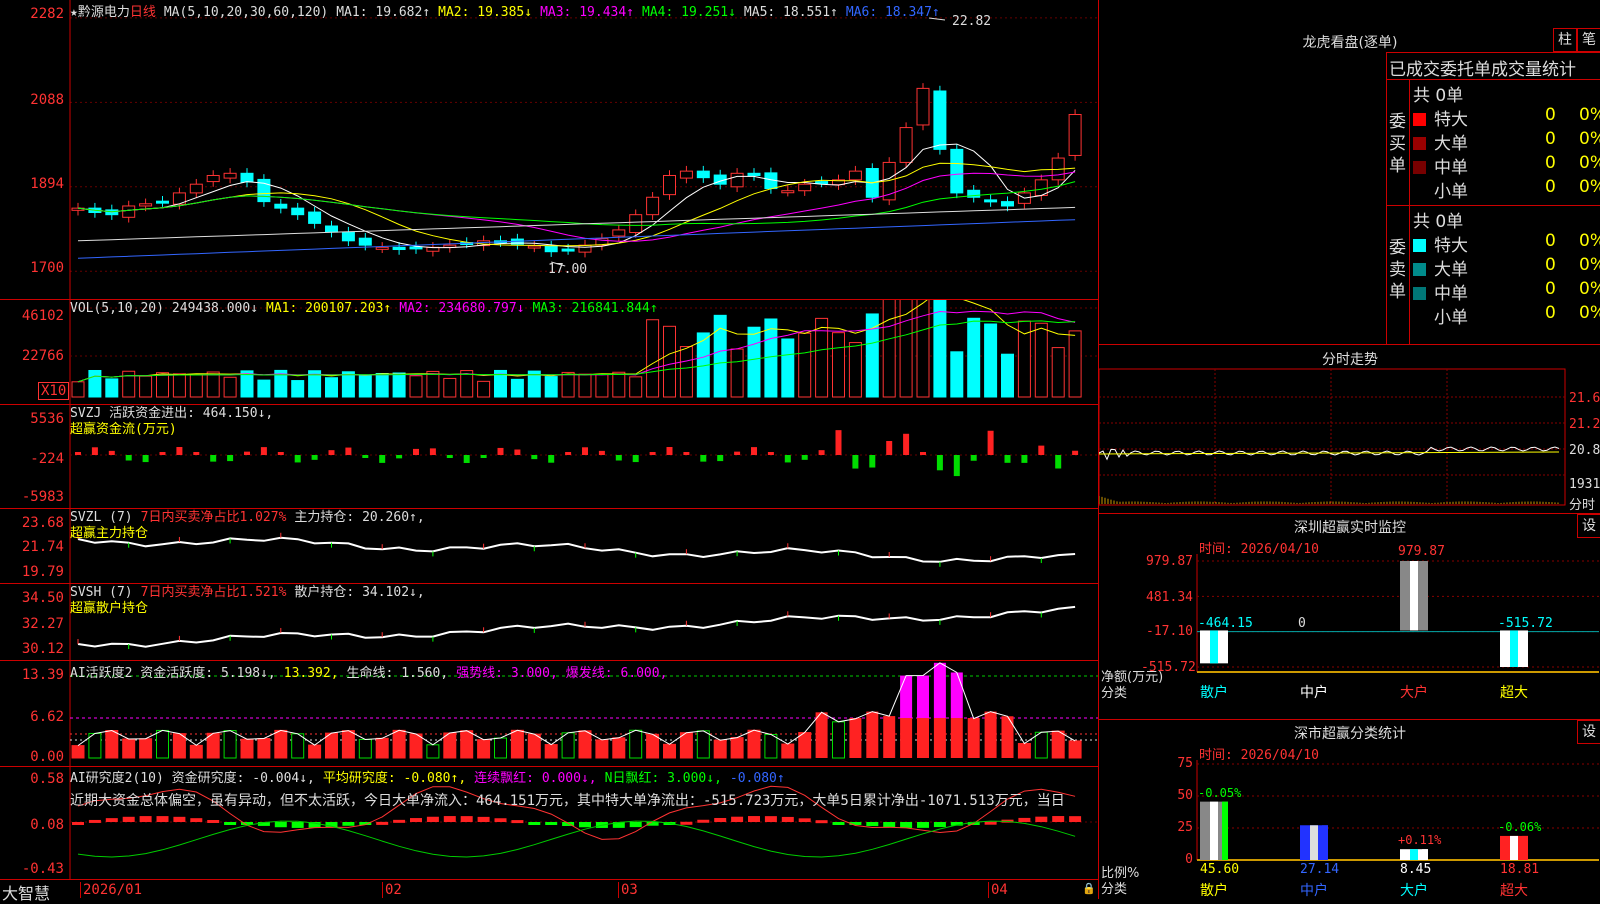 The height and width of the screenshot is (904, 1600). Describe the element at coordinates (1114, 693) in the screenshot. I see `sz-xlabel: 分类` at that location.